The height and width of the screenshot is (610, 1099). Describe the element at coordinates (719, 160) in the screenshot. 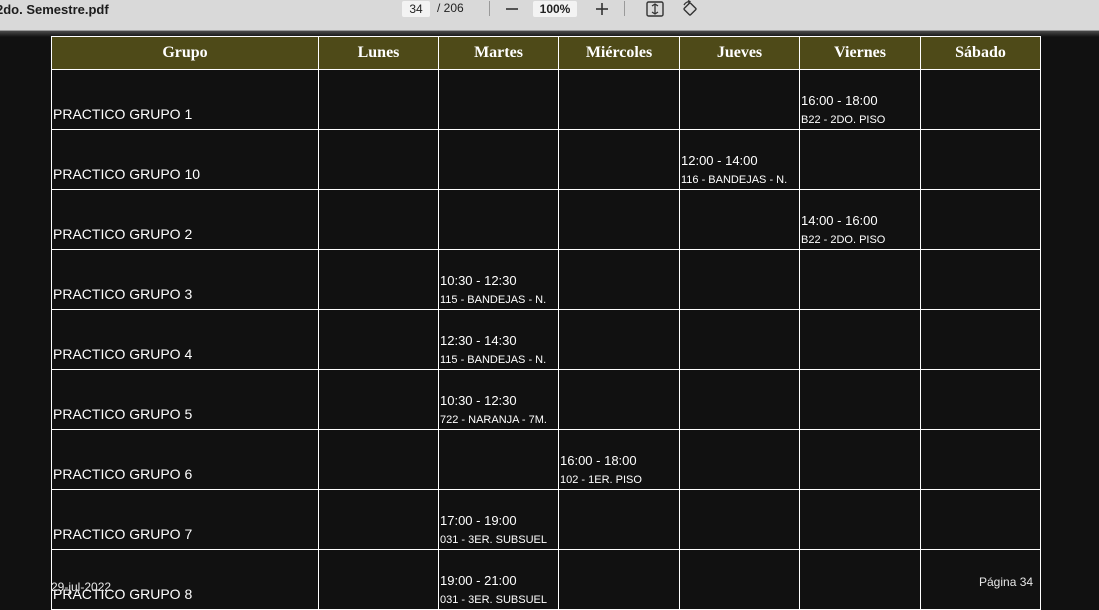

I see `slot-time: 12:00 - 14:00` at that location.